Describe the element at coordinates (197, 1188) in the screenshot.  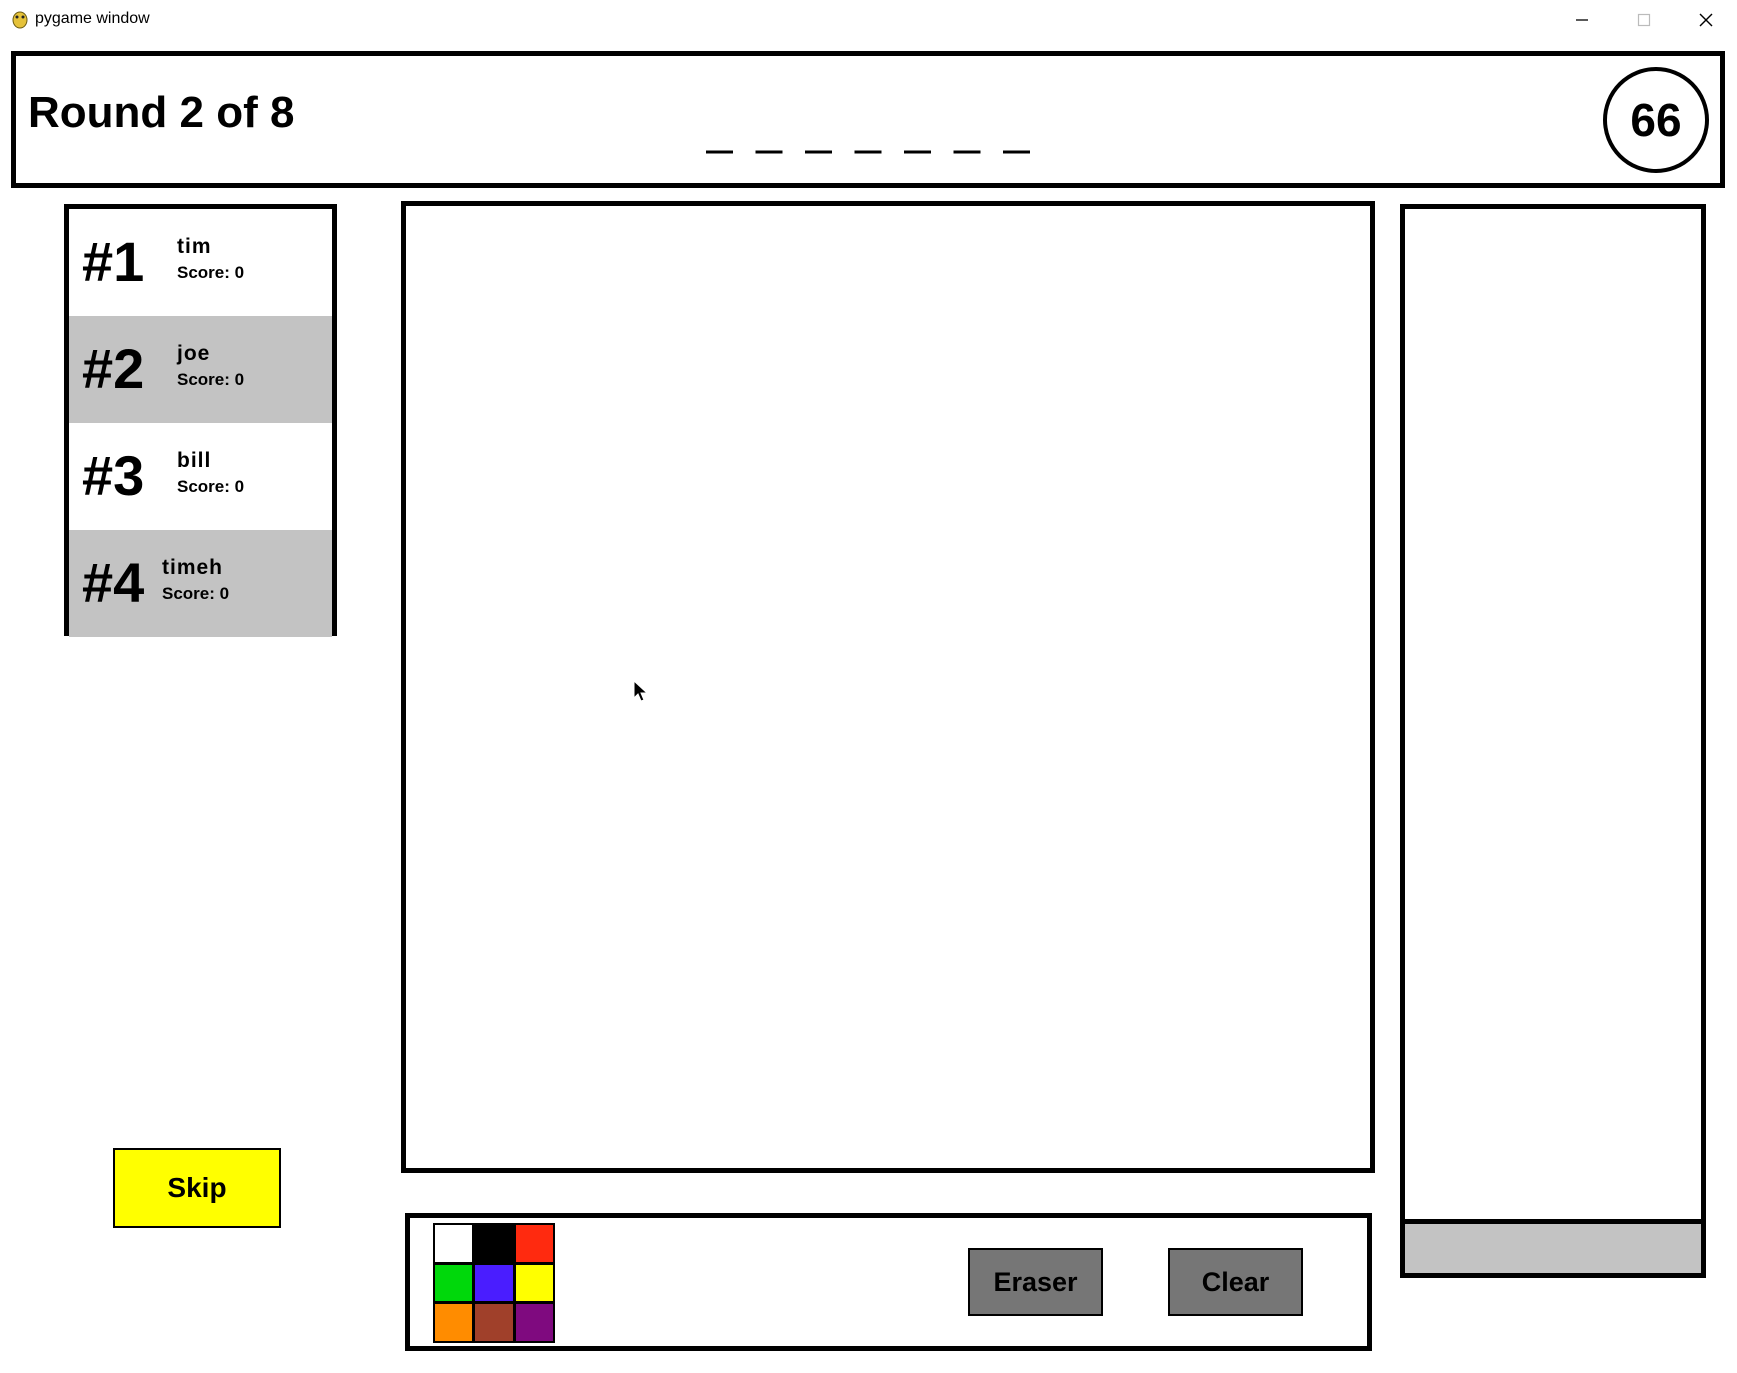
I see `skip-button: Skip` at that location.